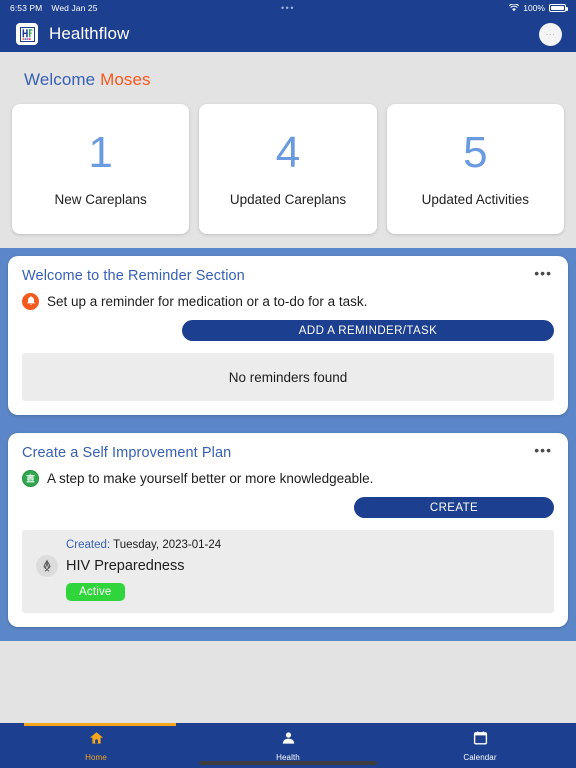 This screenshot has width=576, height=768. Describe the element at coordinates (558, 8) in the screenshot. I see `battery-full-icon` at that location.